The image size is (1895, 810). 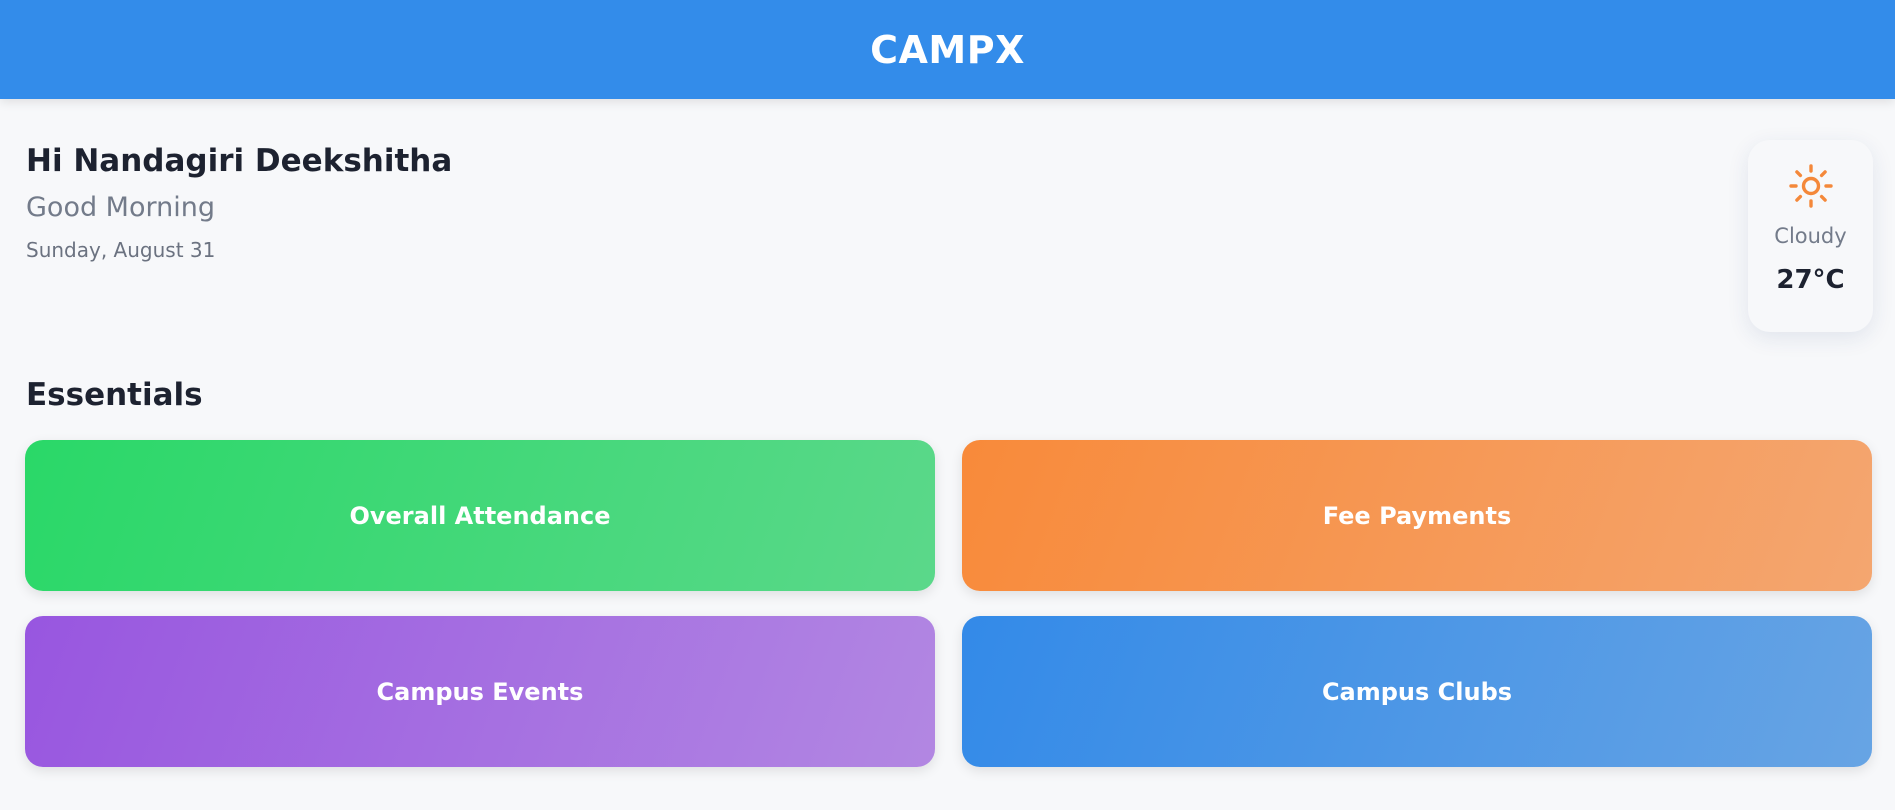 I want to click on campus-events-tile: Campus Events, so click(x=480, y=691).